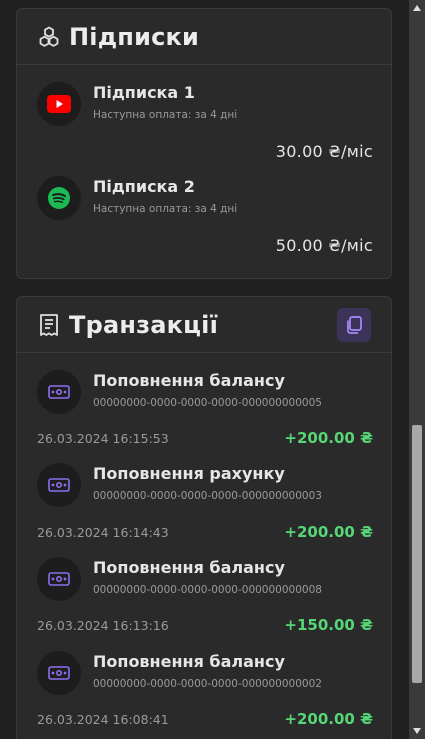  I want to click on caret-up-icon, so click(417, 8).